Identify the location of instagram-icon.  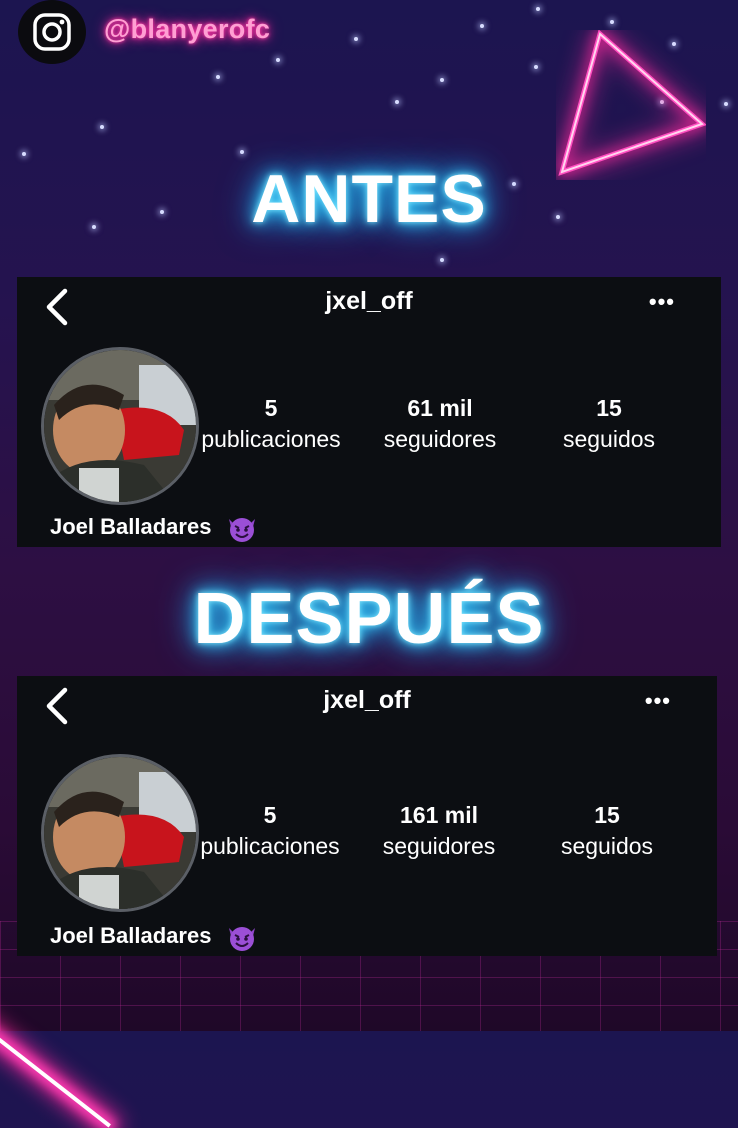
(52, 32).